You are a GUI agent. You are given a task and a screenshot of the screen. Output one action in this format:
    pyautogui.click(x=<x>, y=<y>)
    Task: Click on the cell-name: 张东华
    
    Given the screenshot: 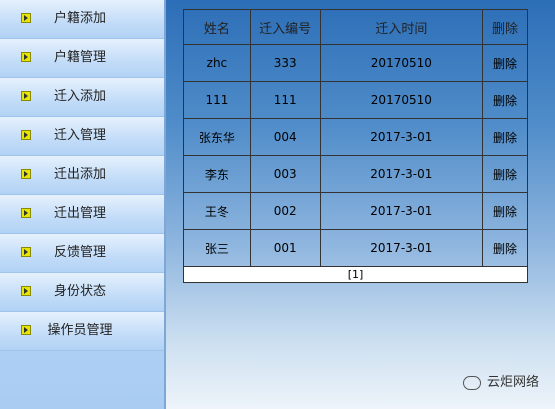 What is the action you would take?
    pyautogui.click(x=217, y=137)
    